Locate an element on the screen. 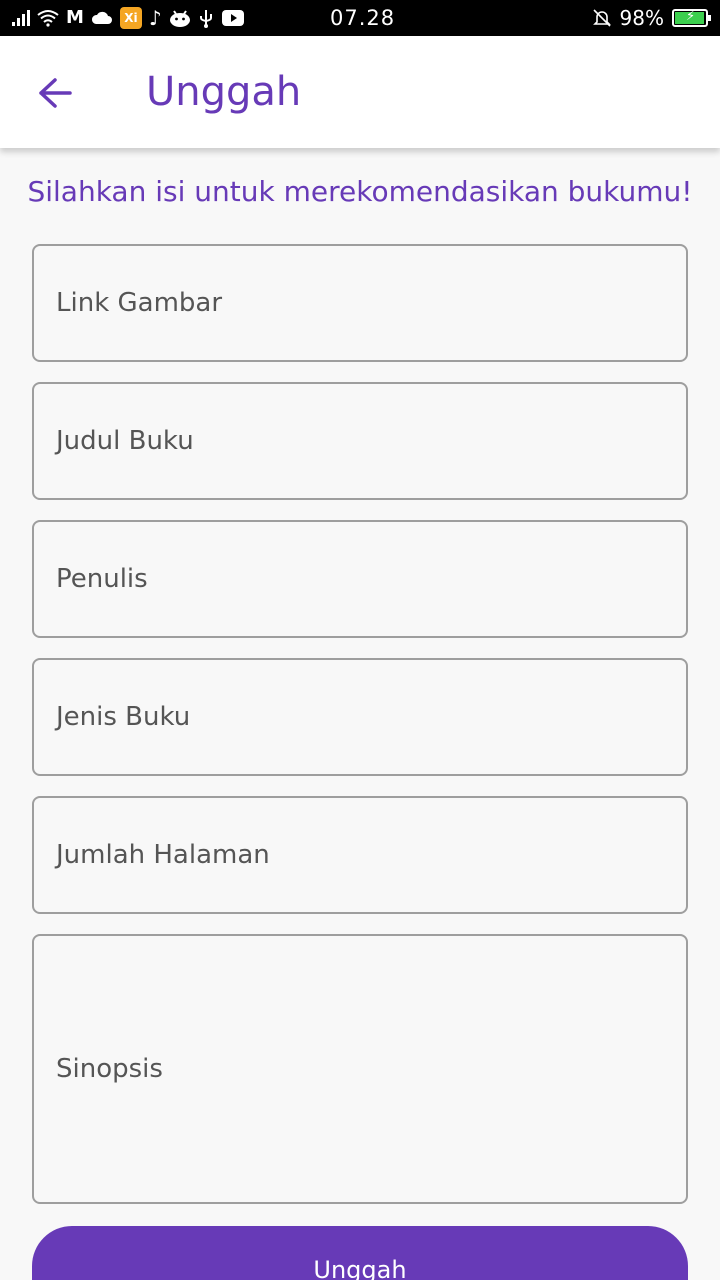  jenis-buku-placeholder: Jenis Buku is located at coordinates (123, 717).